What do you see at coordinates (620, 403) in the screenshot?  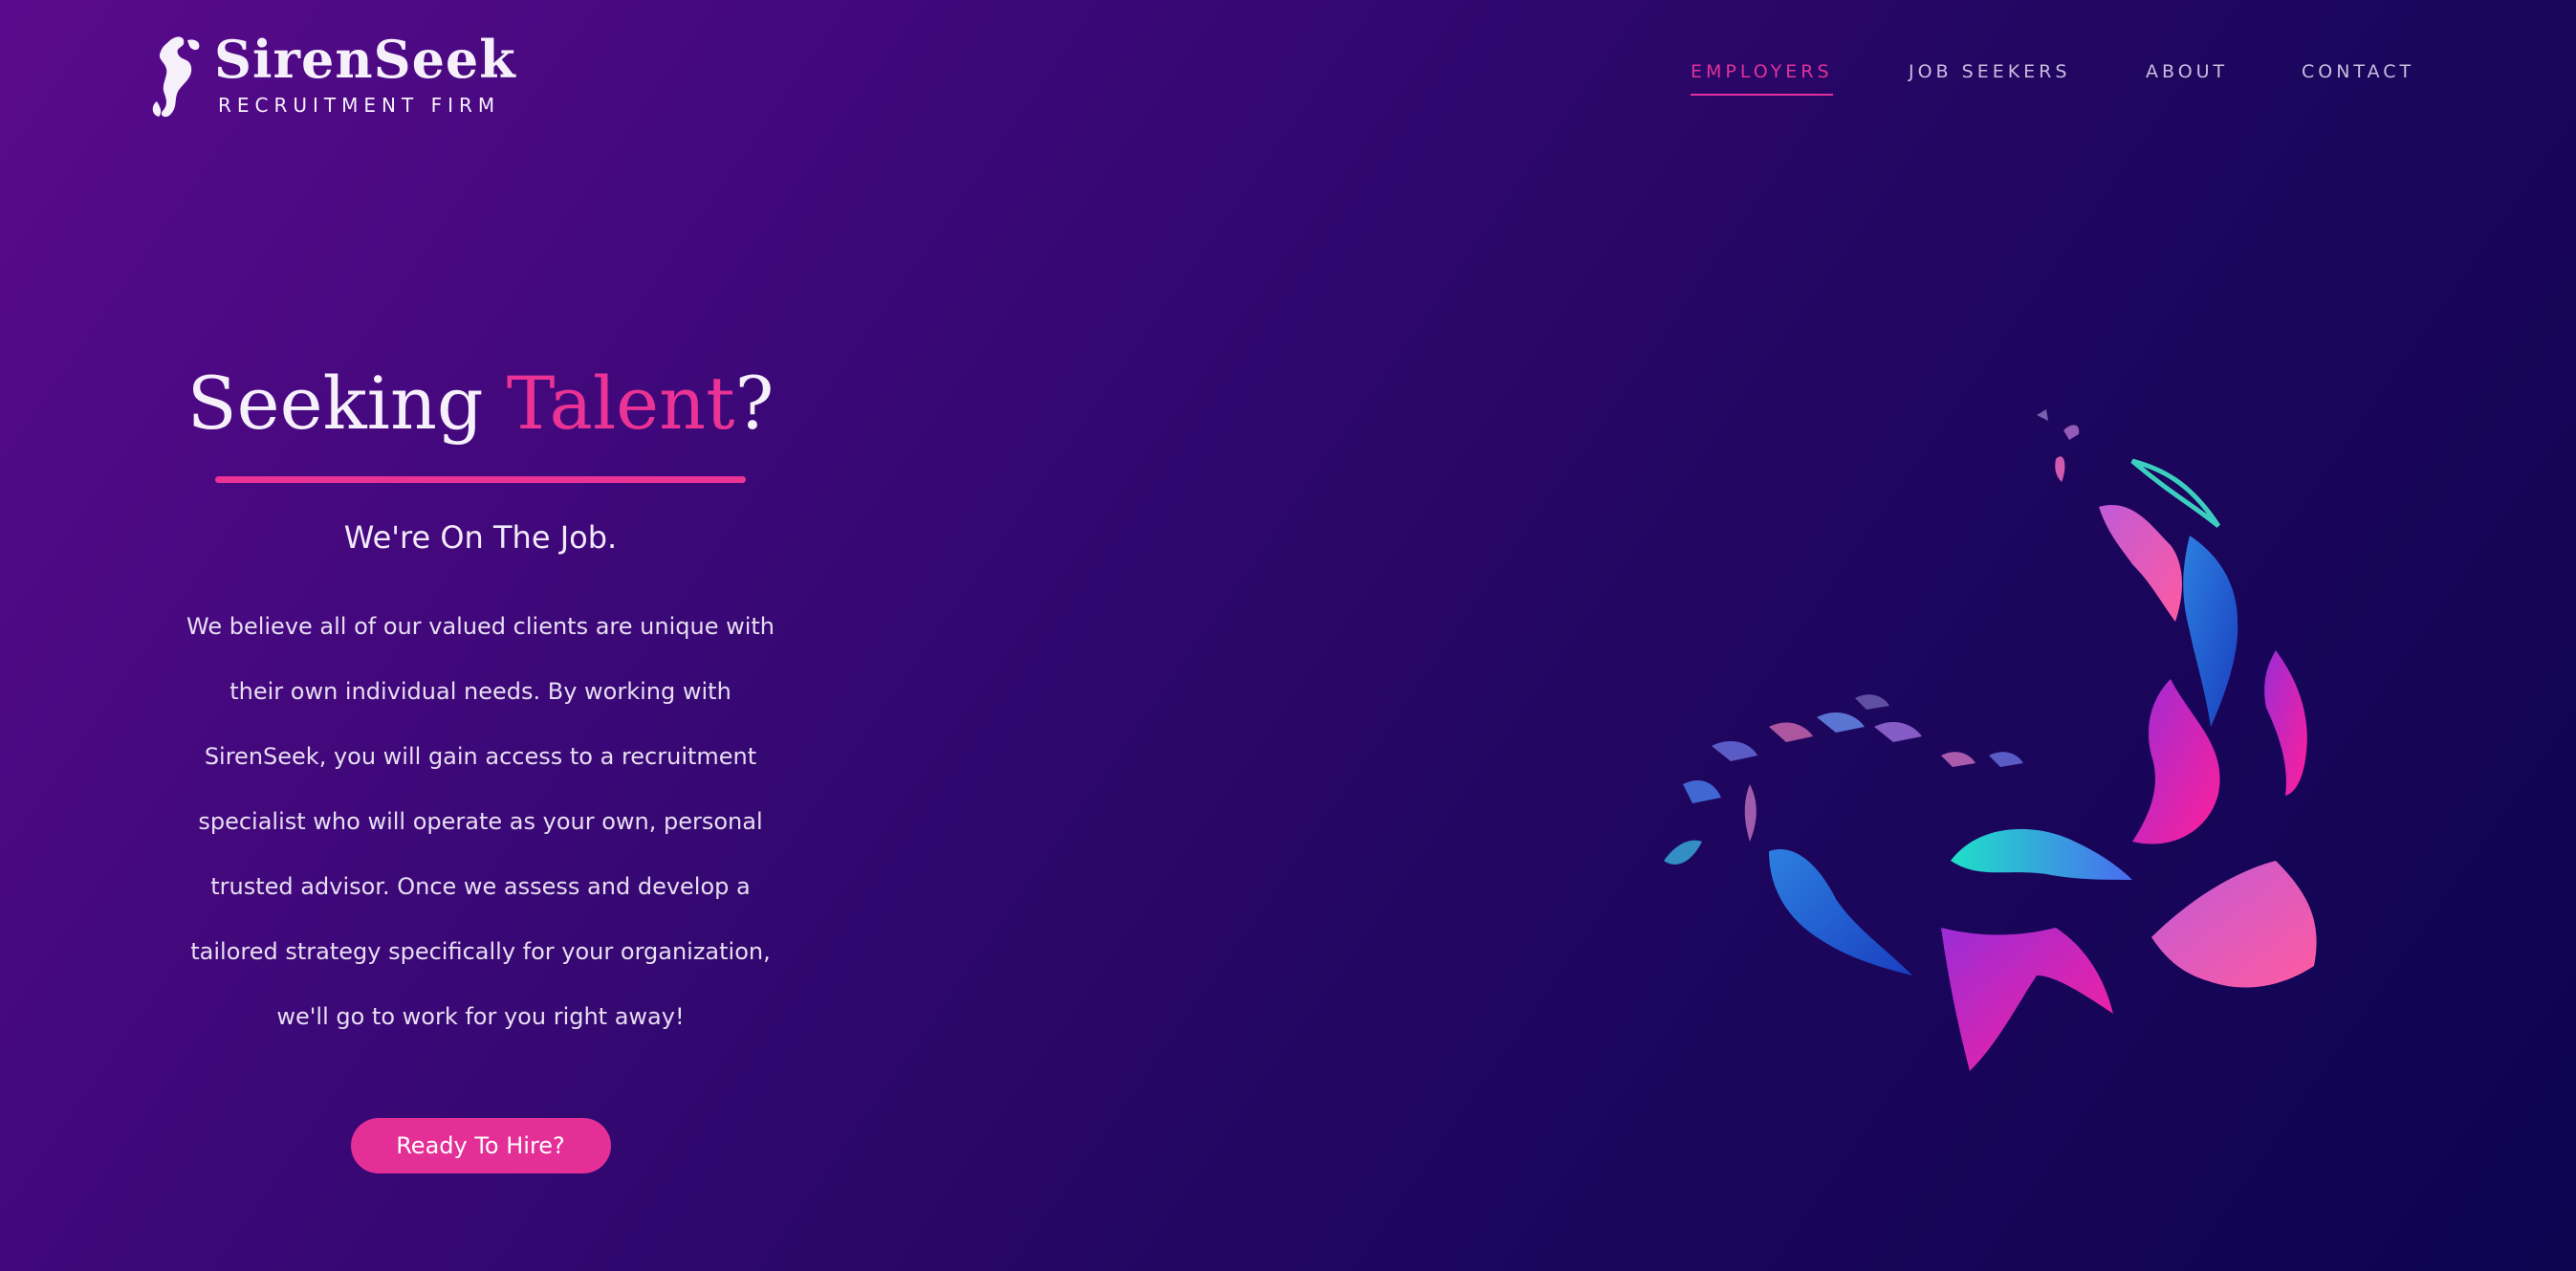 I see `hero-title-accent: Talent` at bounding box center [620, 403].